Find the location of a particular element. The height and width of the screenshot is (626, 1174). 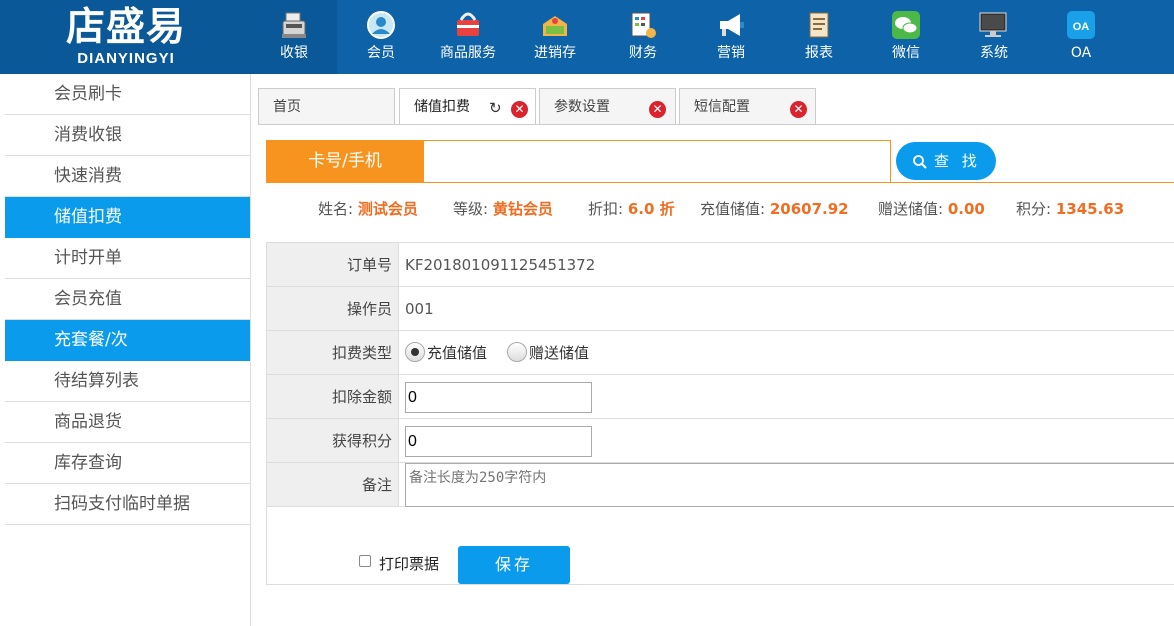

nav-oa: OA OA is located at coordinates (1081, 37).